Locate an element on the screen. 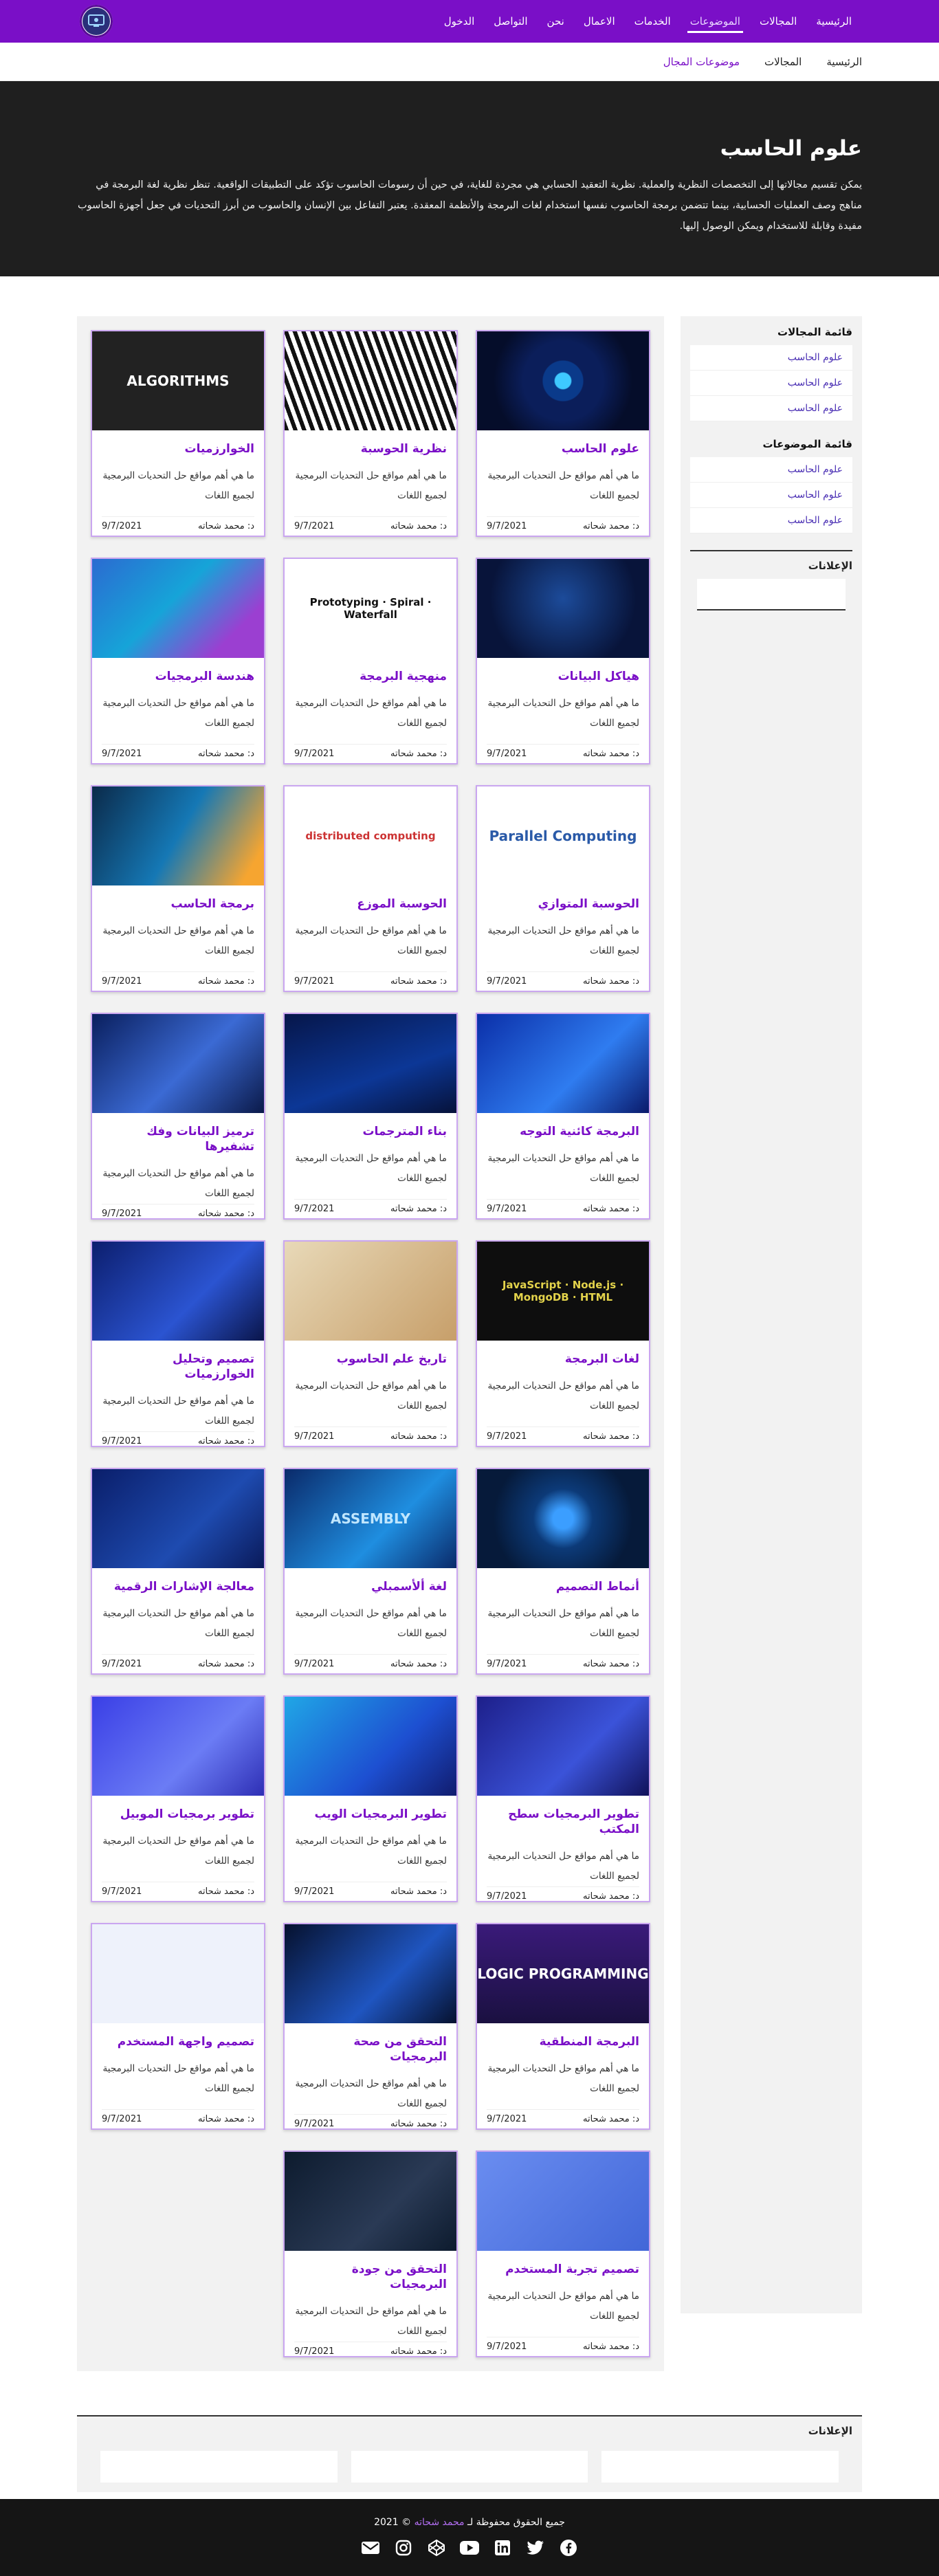 The width and height of the screenshot is (939, 2576). topic-card-image: Parallel Computing is located at coordinates (563, 835).